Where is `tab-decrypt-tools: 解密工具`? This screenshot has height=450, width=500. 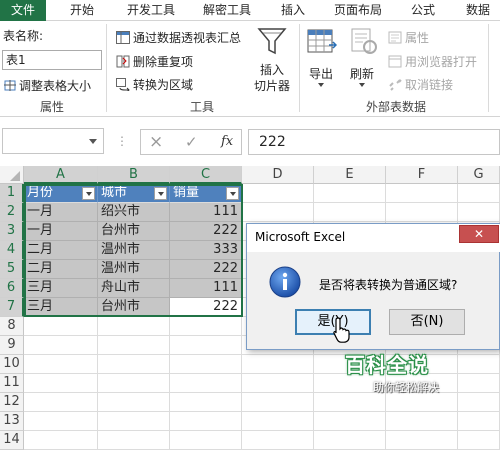
tab-decrypt-tools: 解密工具 is located at coordinates (227, 10).